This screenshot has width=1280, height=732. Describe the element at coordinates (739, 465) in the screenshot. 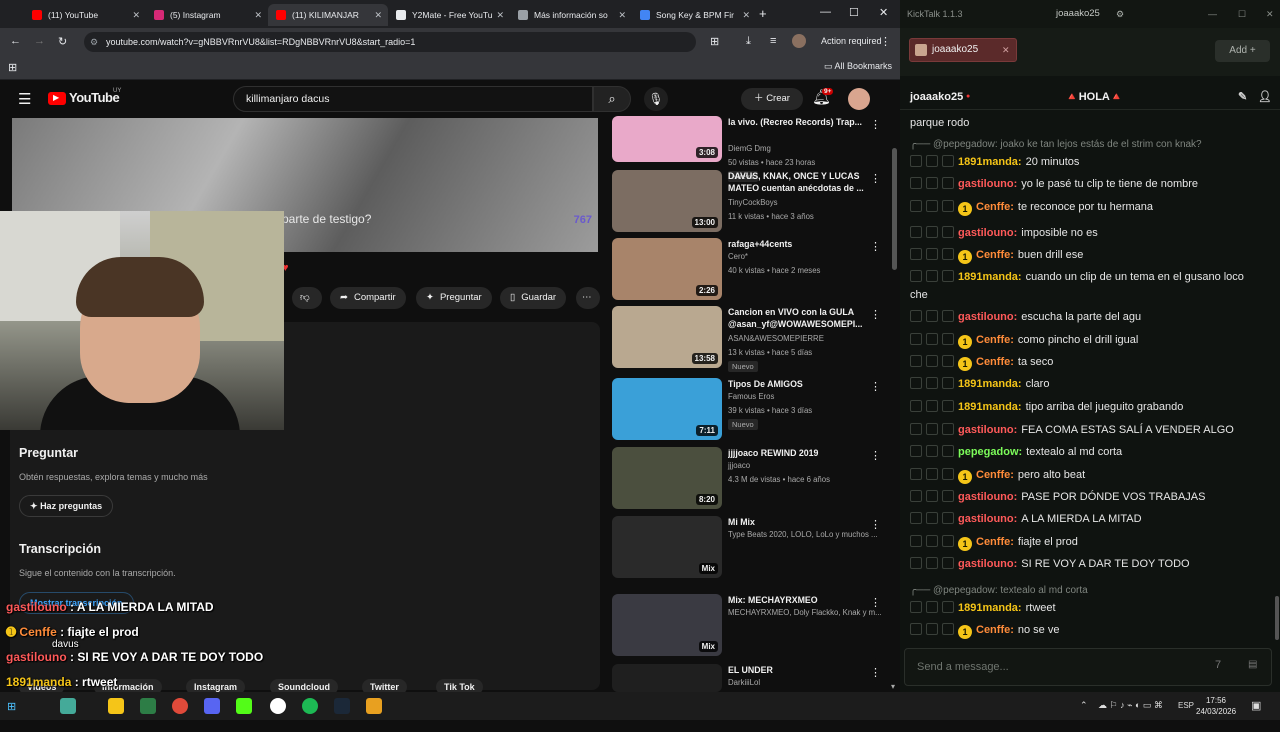

I see `channel-name: jjjoaco` at that location.